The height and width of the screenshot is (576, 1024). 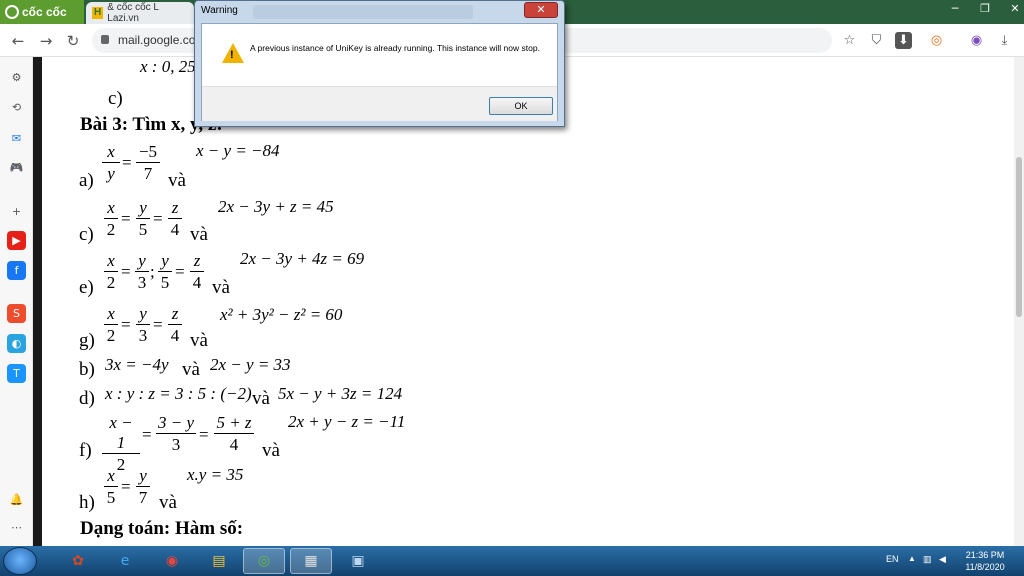 I want to click on youtube-icon: ▶, so click(x=16, y=240).